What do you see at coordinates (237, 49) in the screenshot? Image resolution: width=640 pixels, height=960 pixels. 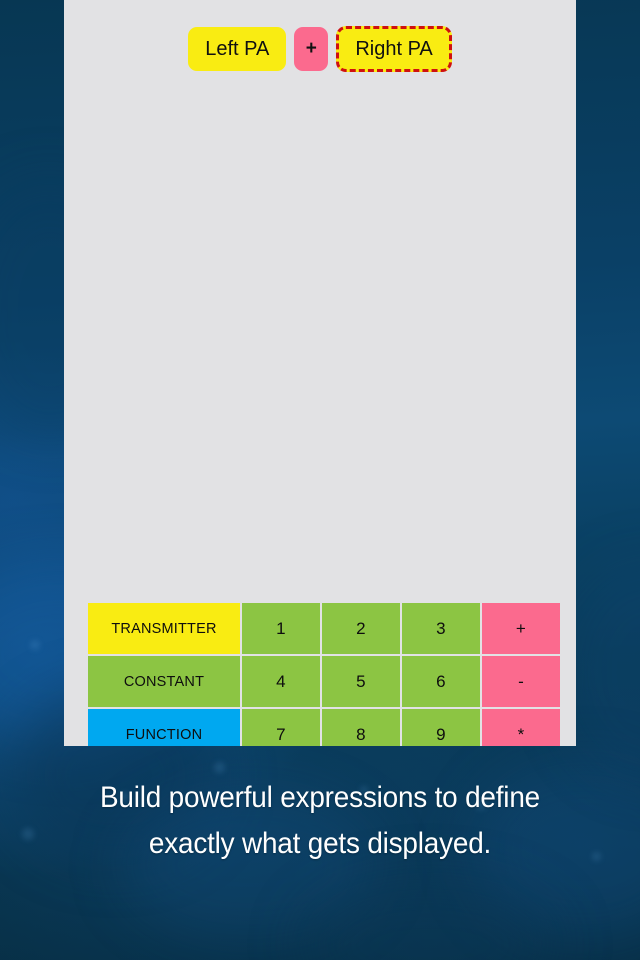 I see `expression-token-left-pa: Left PA` at bounding box center [237, 49].